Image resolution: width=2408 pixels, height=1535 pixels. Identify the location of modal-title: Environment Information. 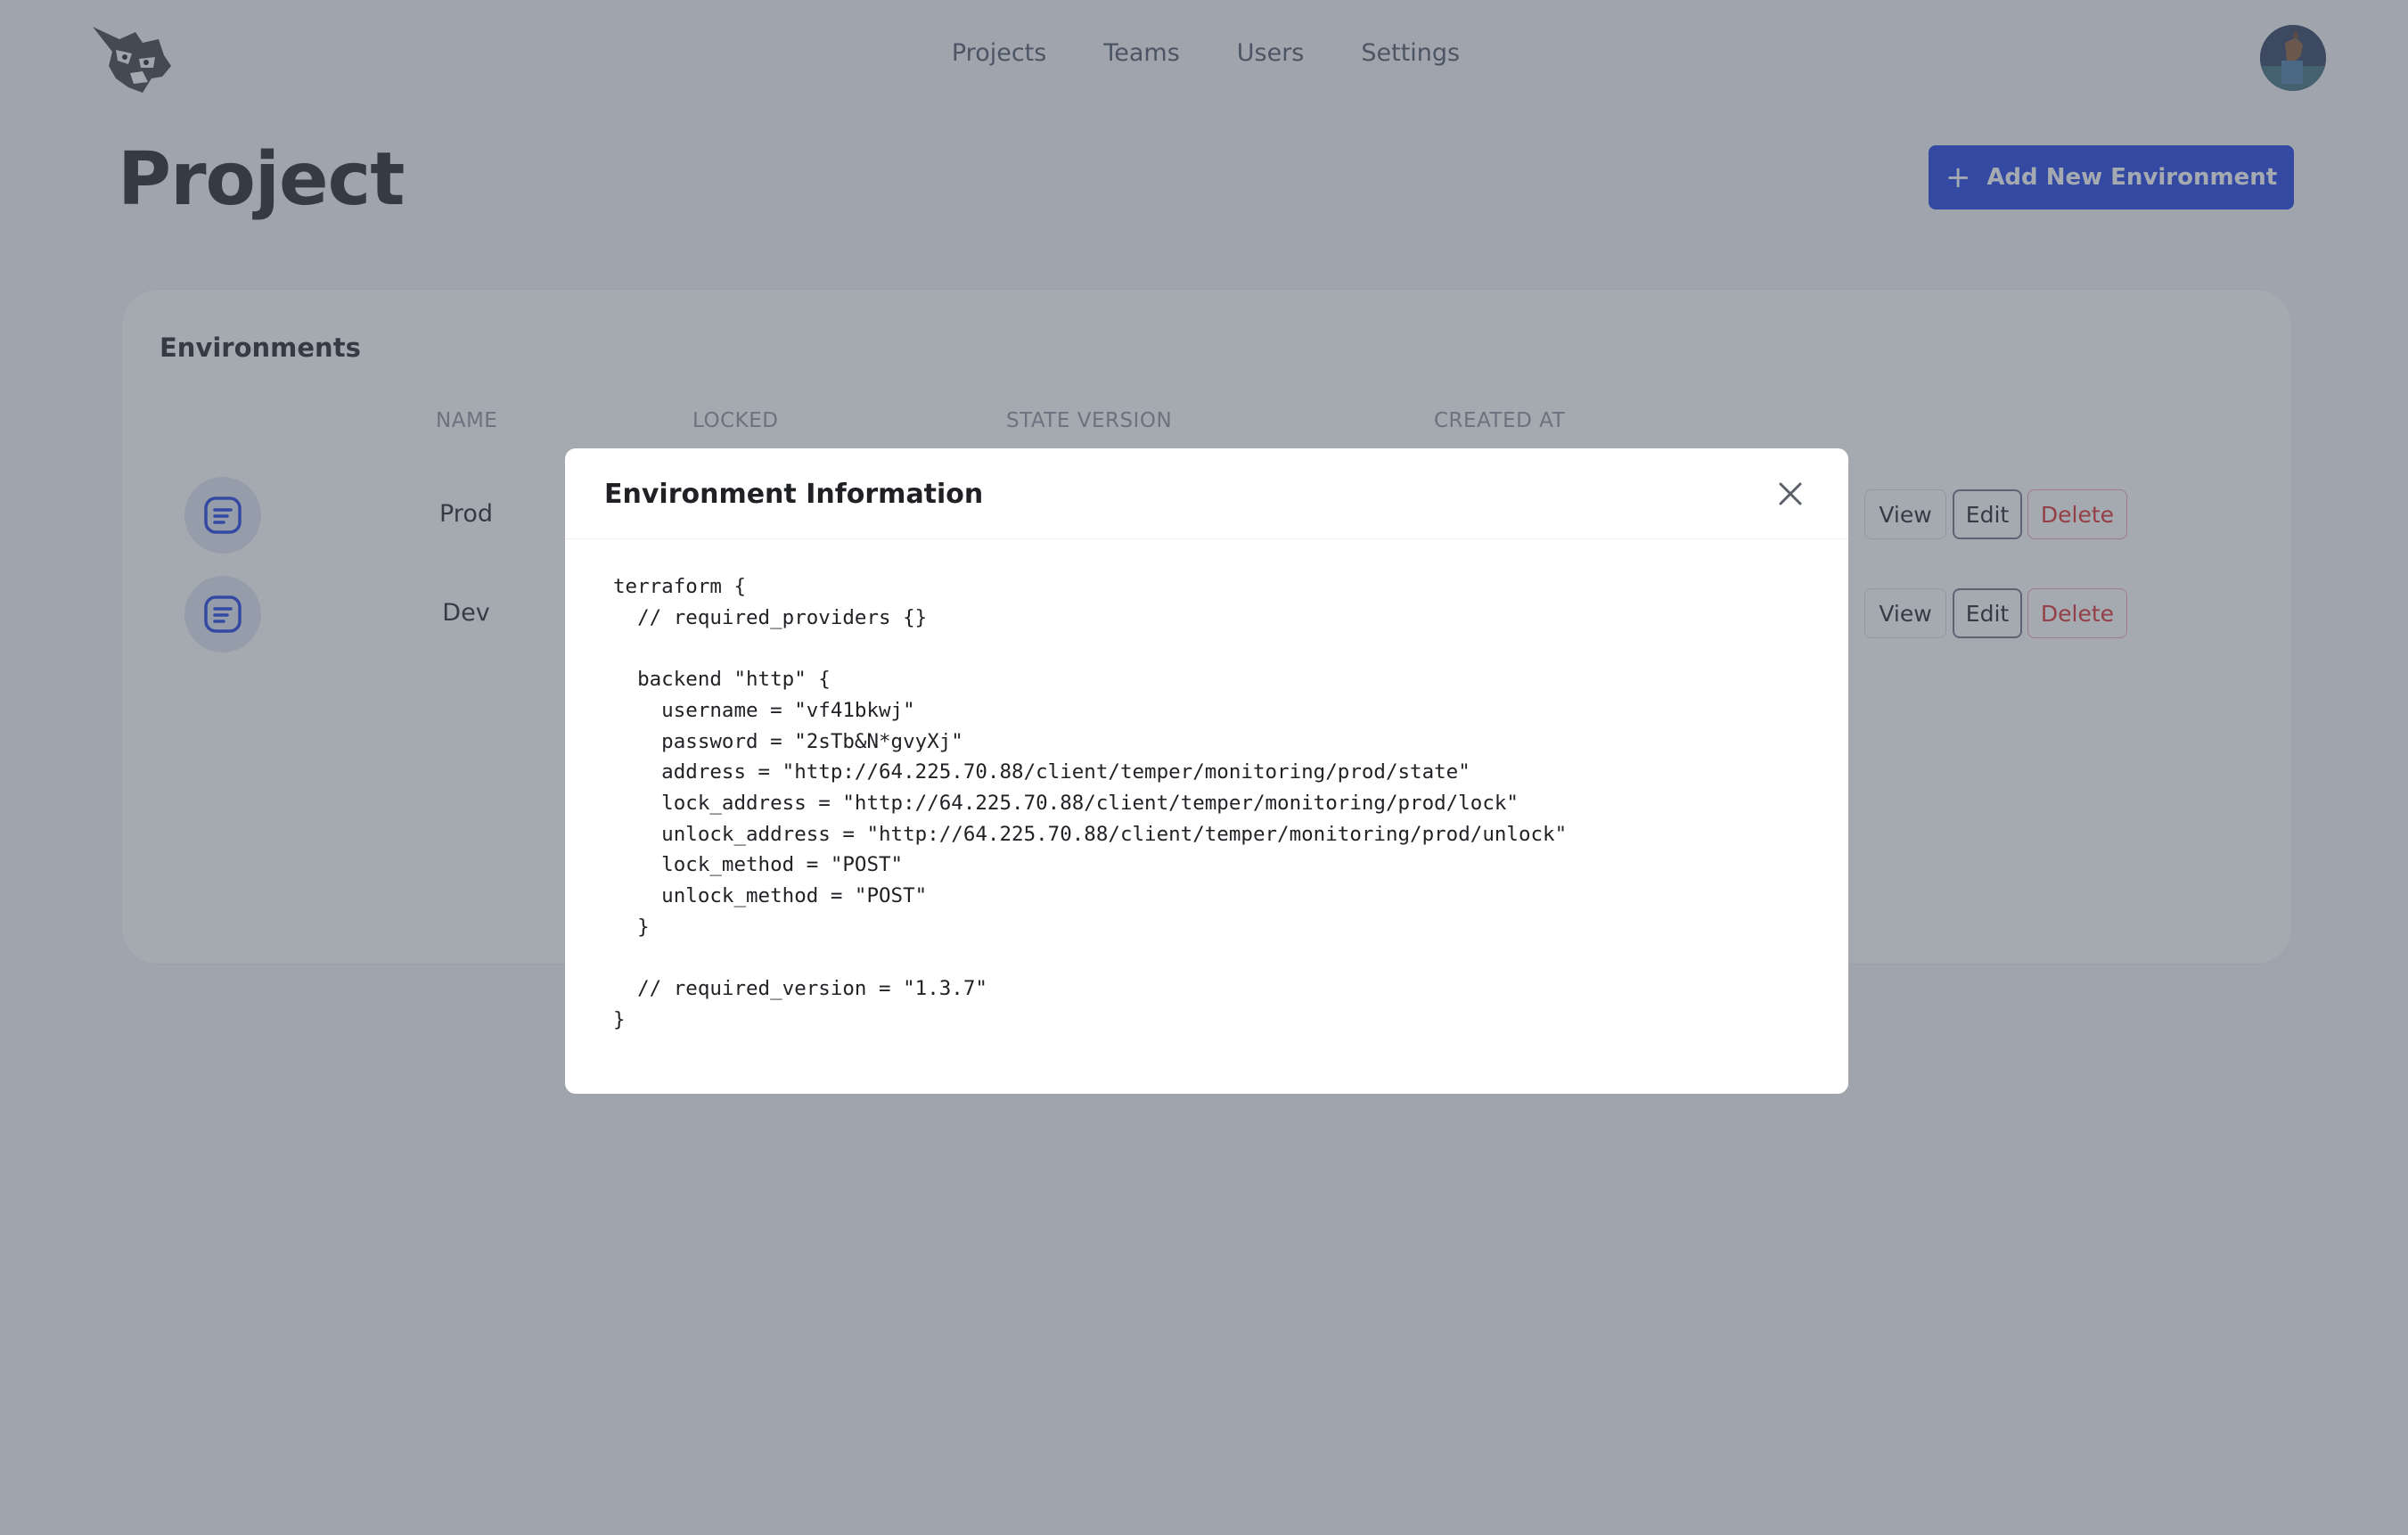
(794, 494).